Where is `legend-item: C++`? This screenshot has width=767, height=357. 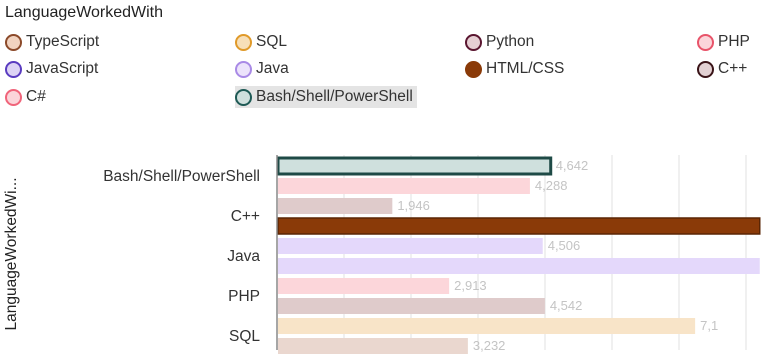 legend-item: C++ is located at coordinates (722, 69).